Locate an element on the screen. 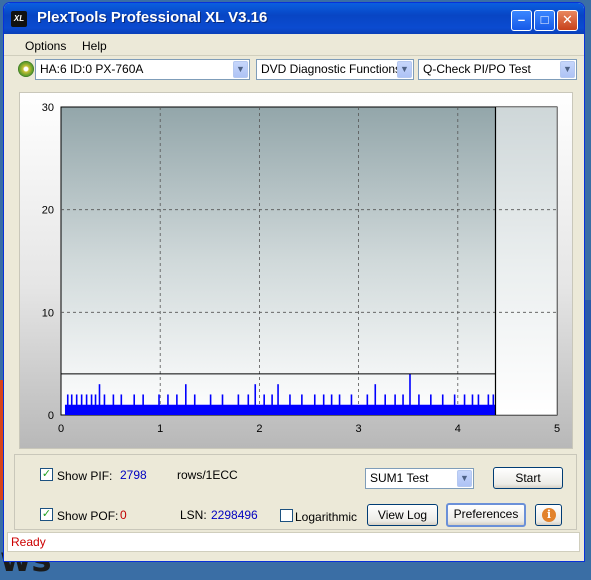 Image resolution: width=591 pixels, height=580 pixels. drive-select: HA:6 ID:0 PX-760A ▼ is located at coordinates (142, 69).